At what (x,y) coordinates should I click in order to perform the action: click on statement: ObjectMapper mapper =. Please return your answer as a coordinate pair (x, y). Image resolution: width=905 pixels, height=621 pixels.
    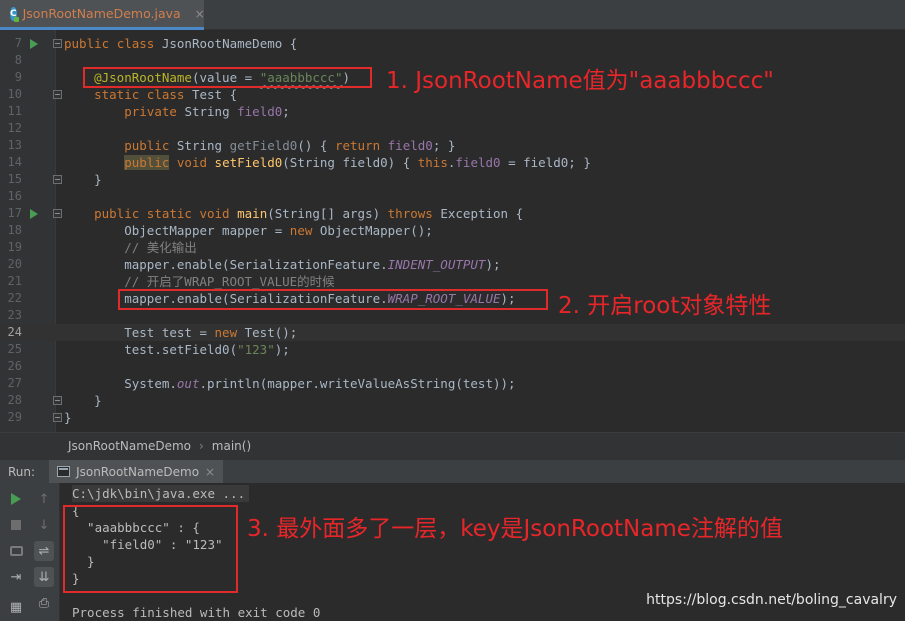
    Looking at the image, I should click on (207, 230).